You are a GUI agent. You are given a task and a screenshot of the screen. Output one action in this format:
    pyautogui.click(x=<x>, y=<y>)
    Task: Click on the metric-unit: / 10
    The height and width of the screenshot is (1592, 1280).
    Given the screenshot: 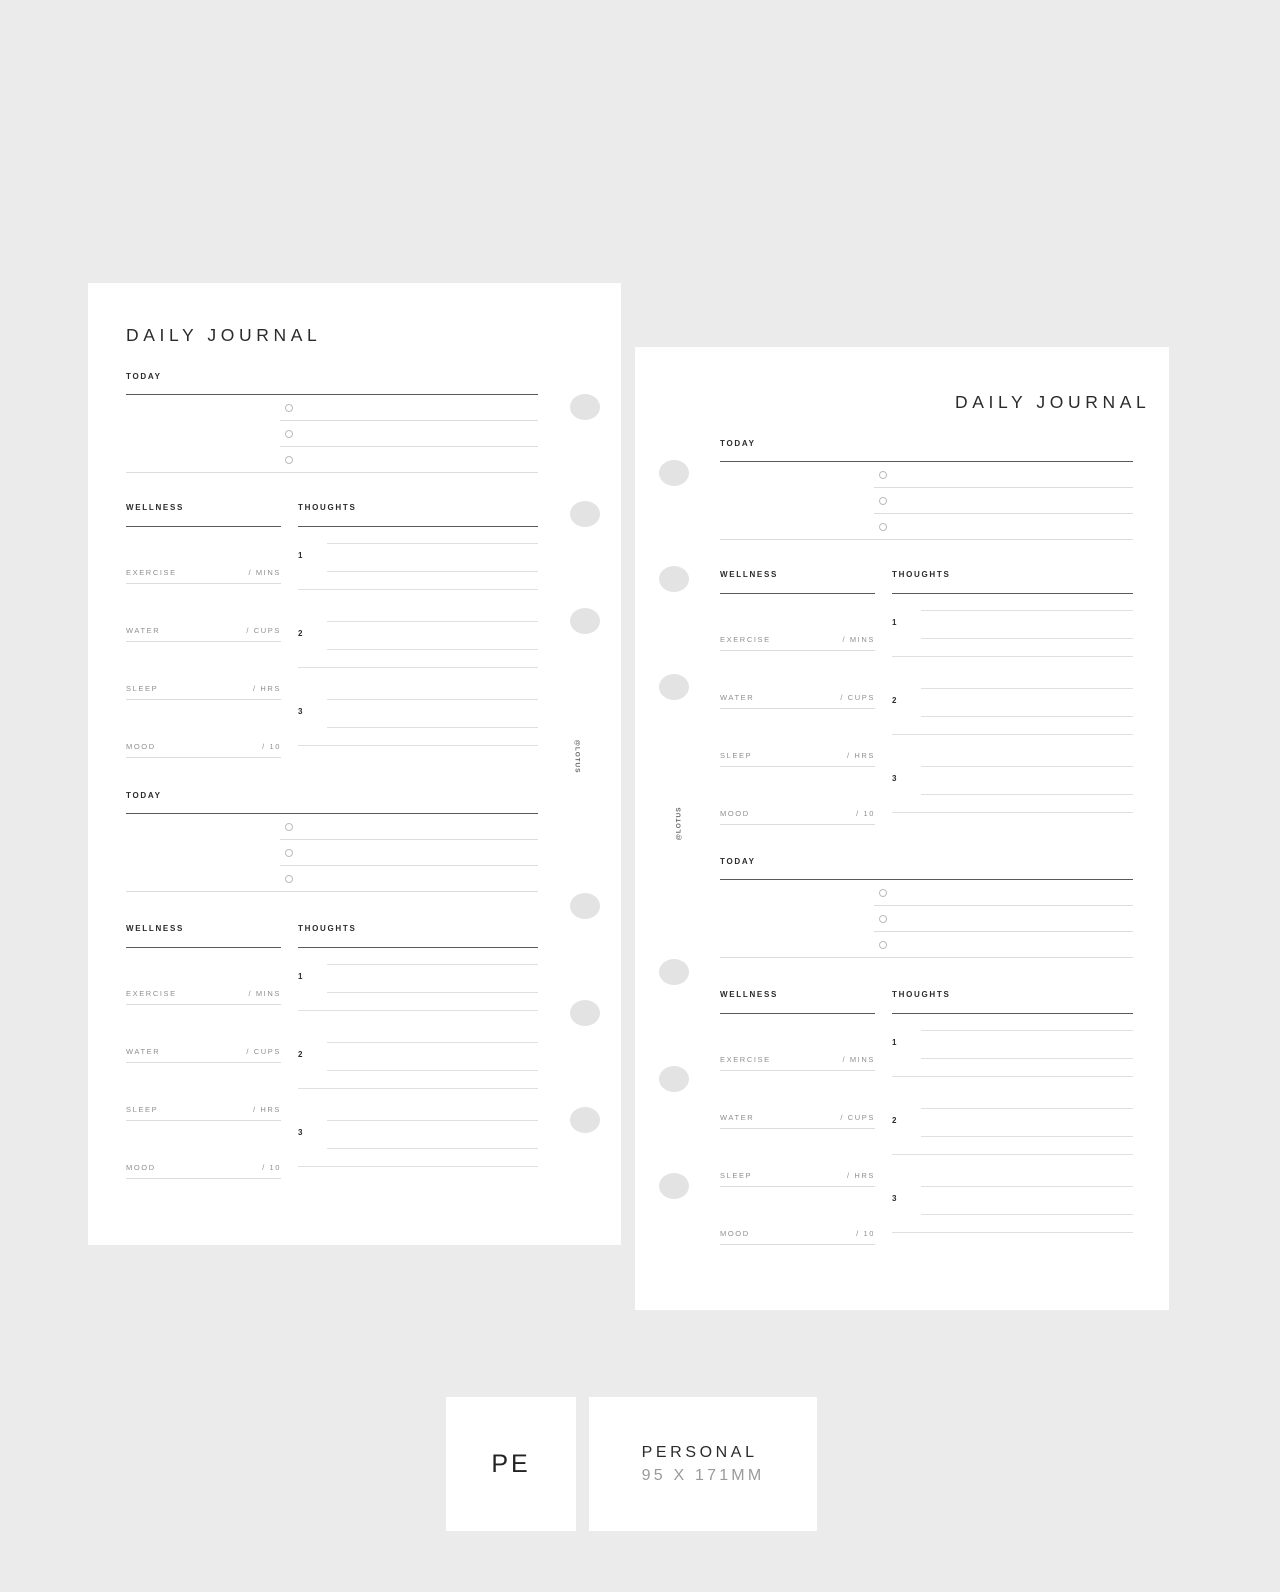 What is the action you would take?
    pyautogui.click(x=865, y=813)
    